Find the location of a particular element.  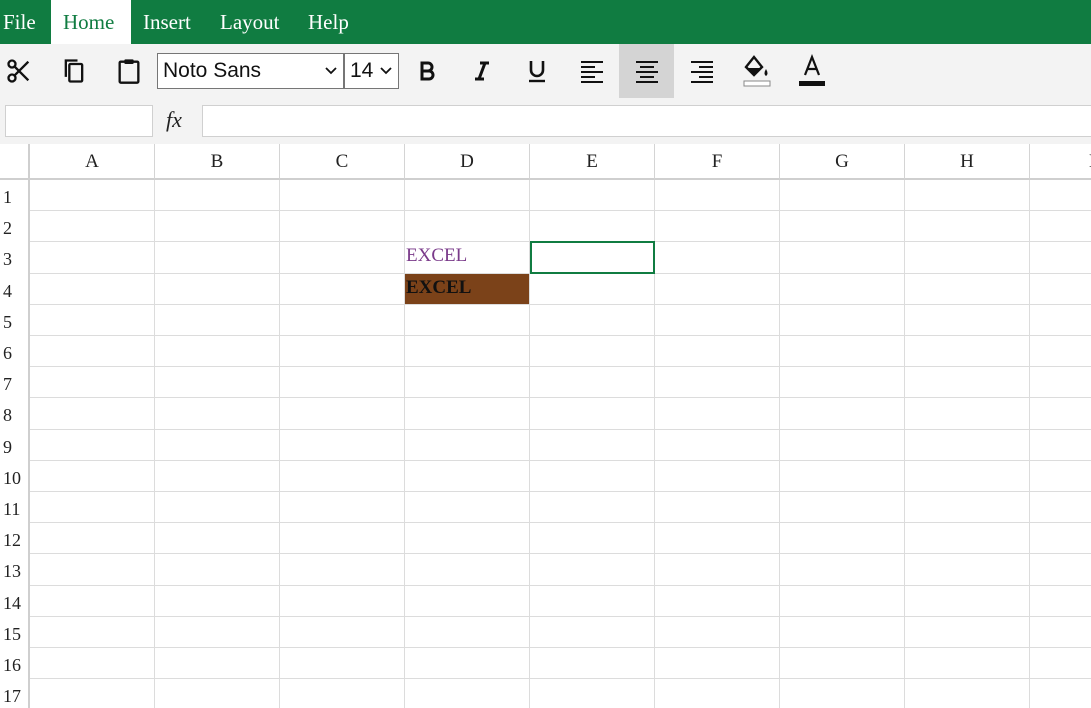

bold-button is located at coordinates (426, 71).